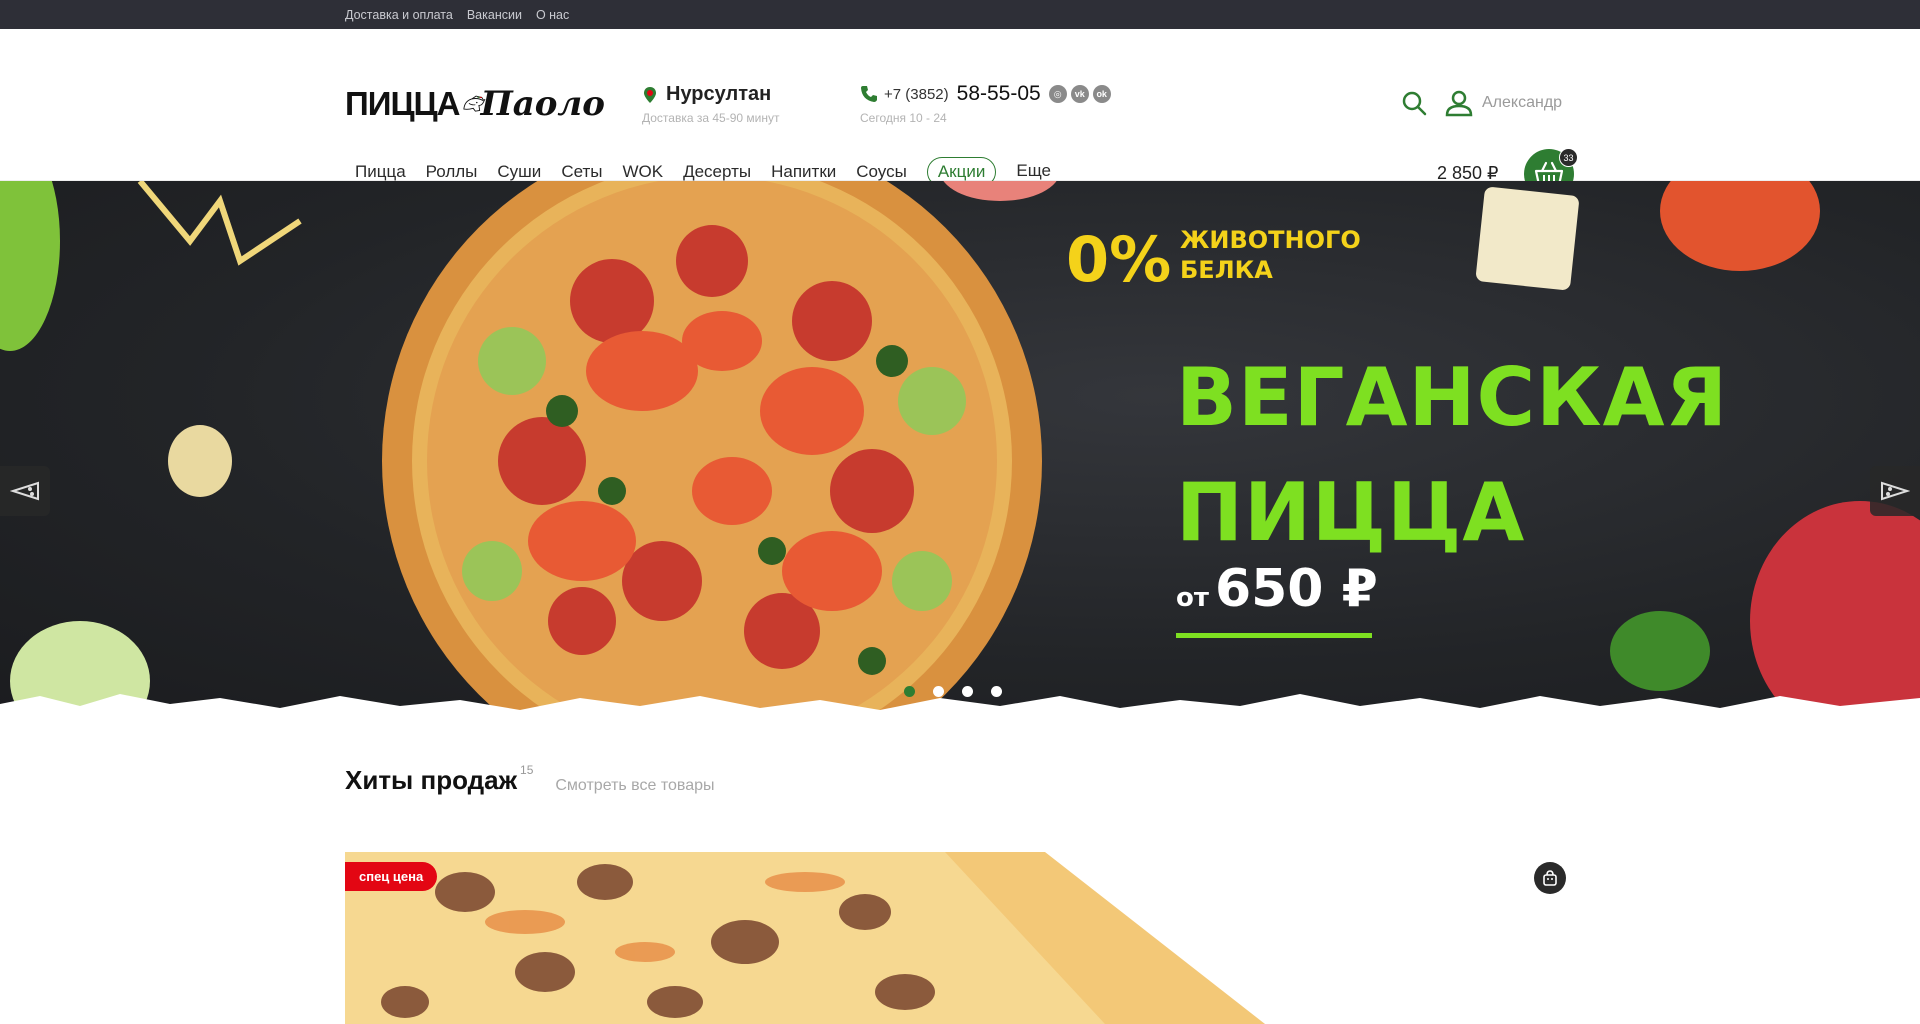 This screenshot has height=1024, width=1920. Describe the element at coordinates (1119, 259) in the screenshot. I see `banner-zero-percent: 0%` at that location.